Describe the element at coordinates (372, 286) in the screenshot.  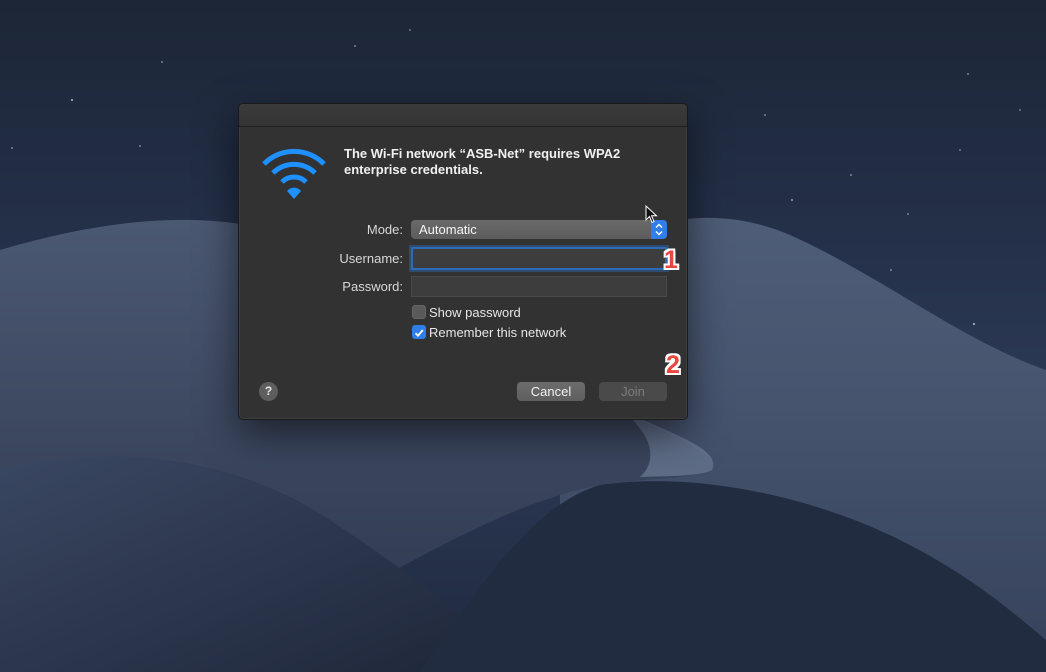
I see `password-label: Password:` at that location.